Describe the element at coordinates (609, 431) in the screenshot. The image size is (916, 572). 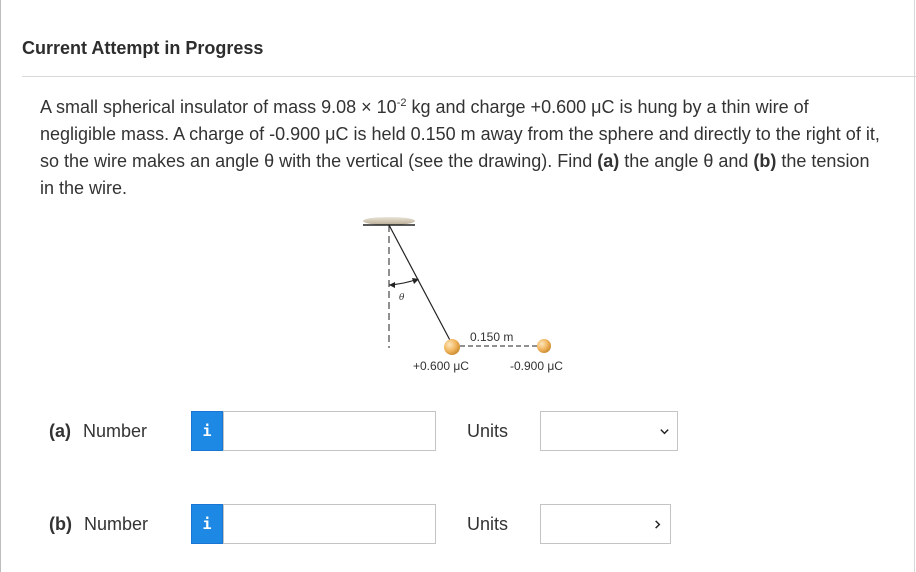
I see `units-select-a` at that location.